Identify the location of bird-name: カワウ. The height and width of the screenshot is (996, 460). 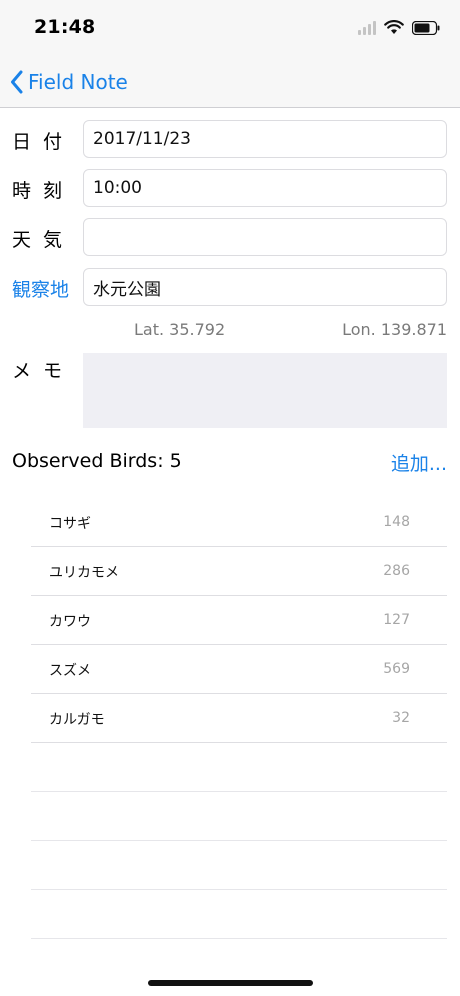
(70, 622).